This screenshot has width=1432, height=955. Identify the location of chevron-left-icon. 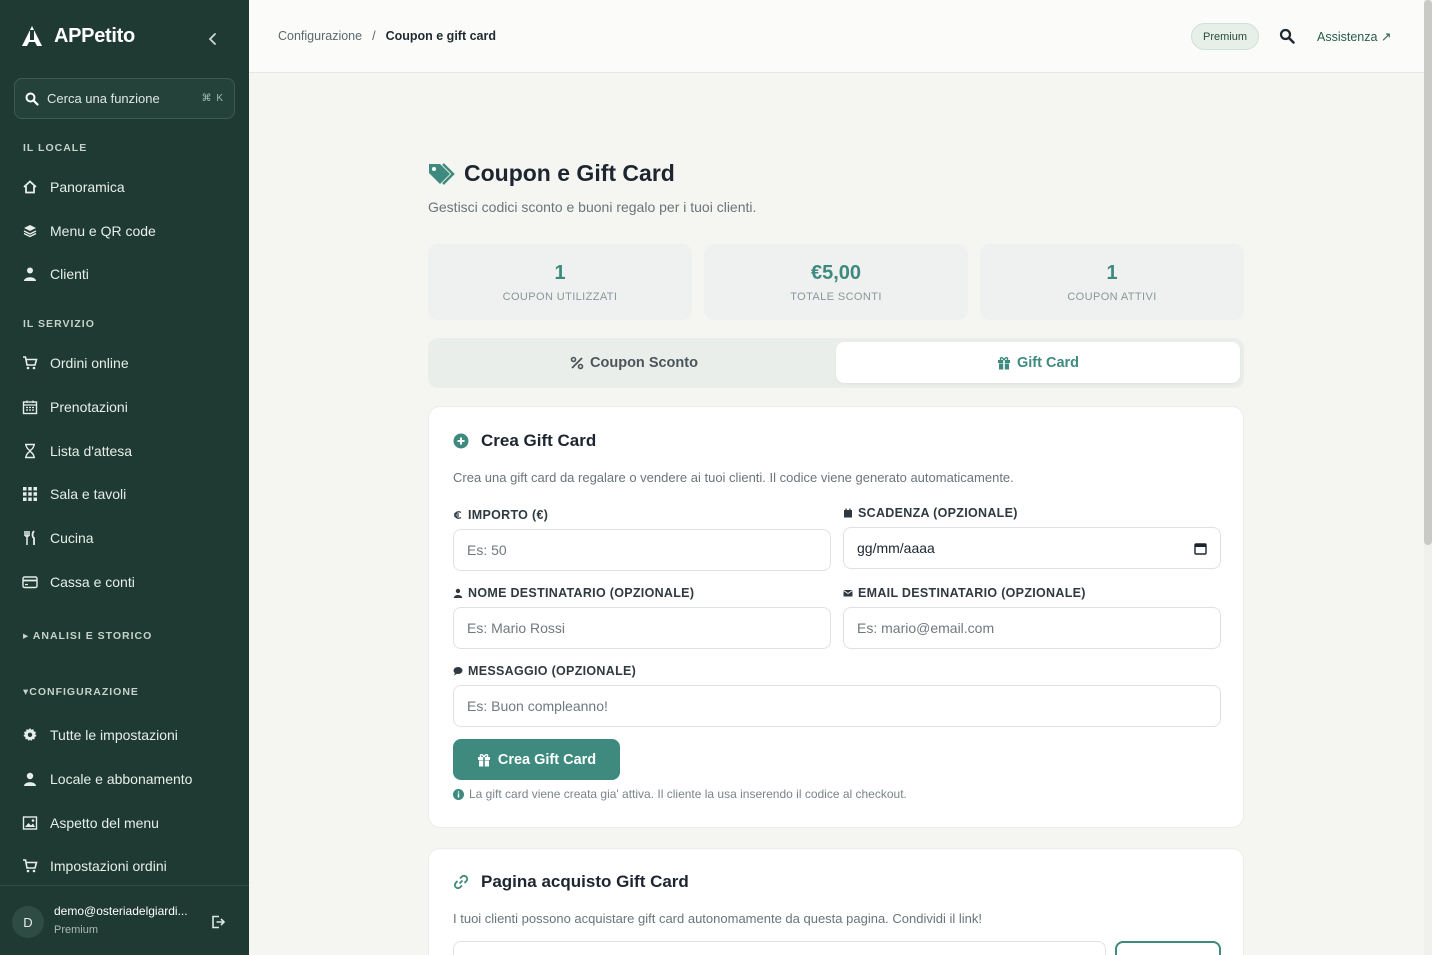
(213, 39).